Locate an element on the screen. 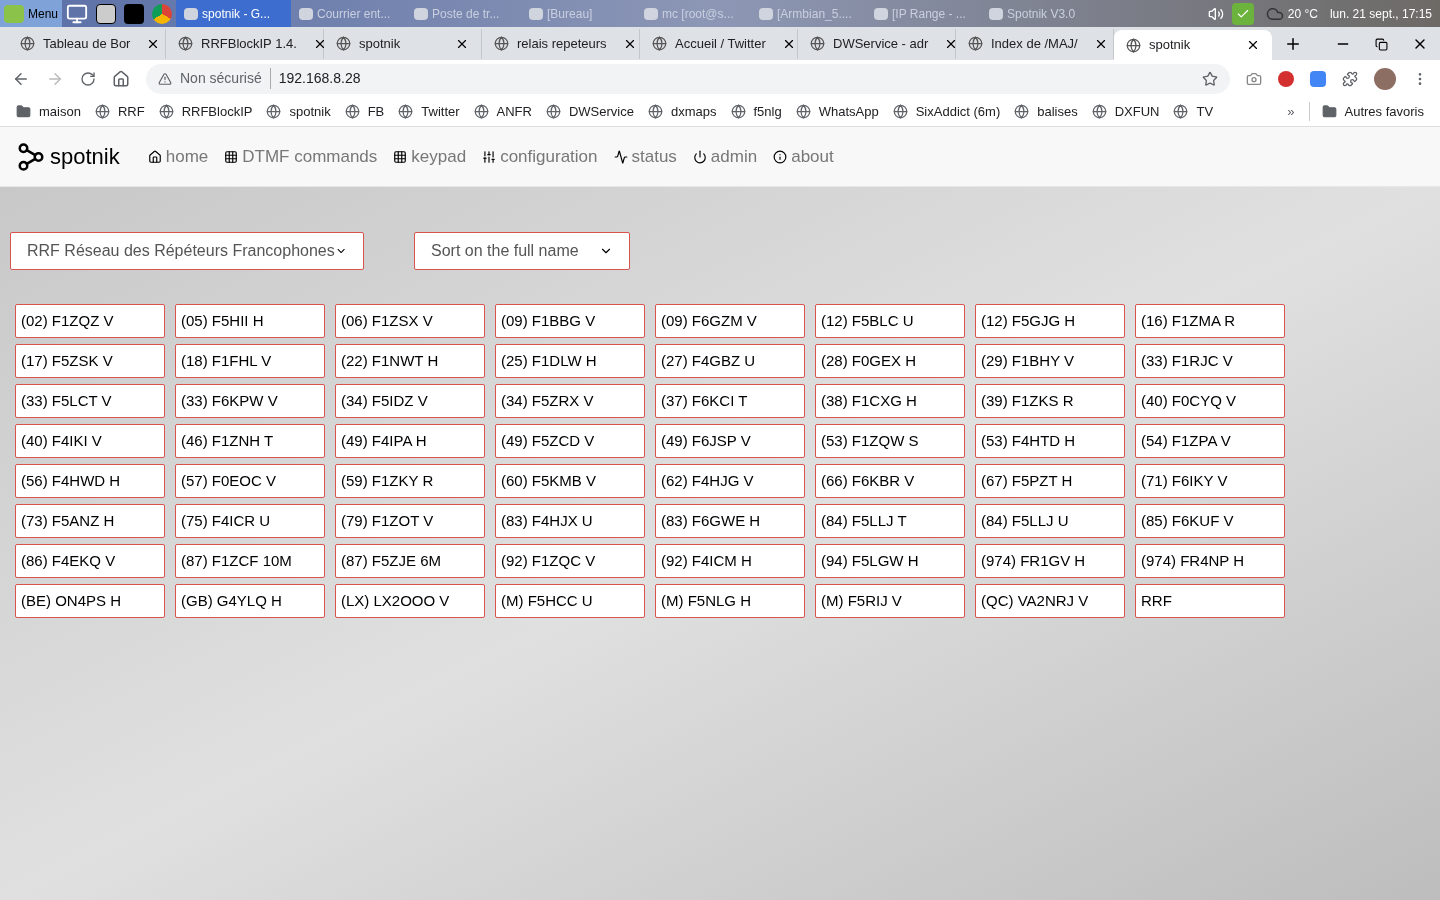 The image size is (1440, 900). relay-button: (M) F5RIJ V is located at coordinates (890, 601).